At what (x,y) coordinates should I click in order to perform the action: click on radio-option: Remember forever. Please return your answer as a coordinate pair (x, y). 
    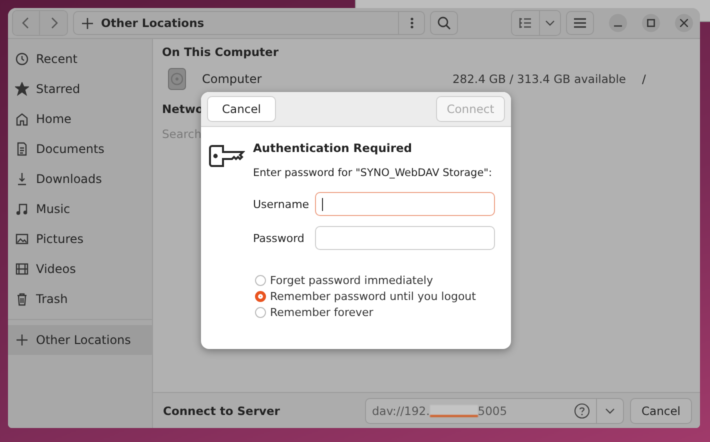
    Looking at the image, I should click on (379, 312).